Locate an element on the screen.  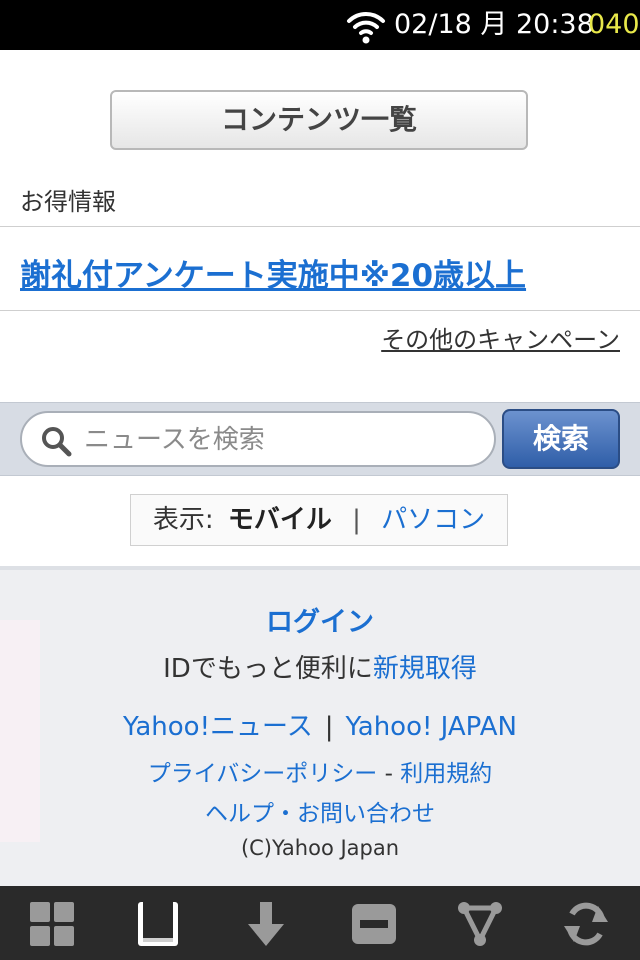
display-mode-current: モバイル is located at coordinates (279, 520).